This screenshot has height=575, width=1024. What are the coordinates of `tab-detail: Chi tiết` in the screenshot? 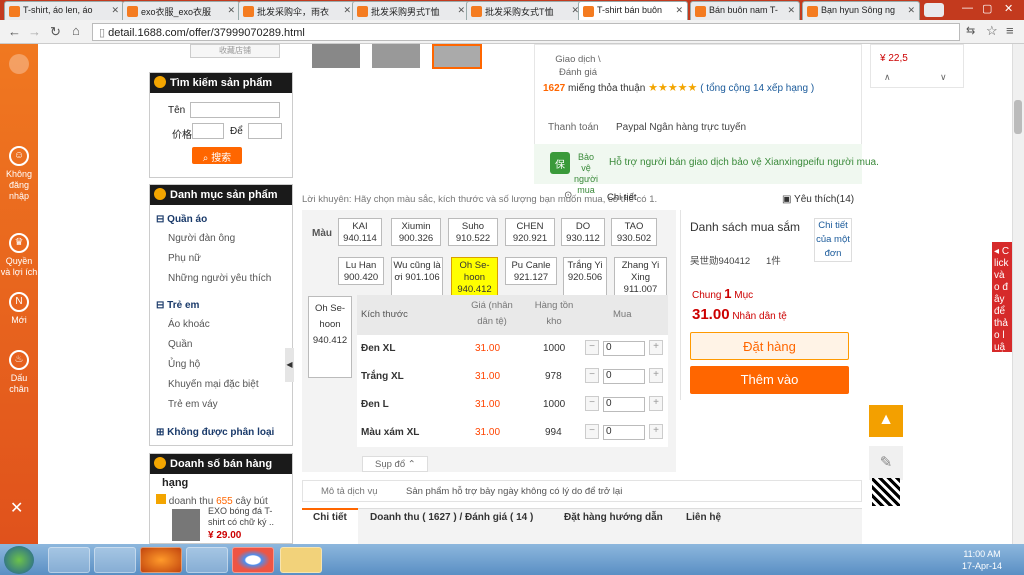 It's located at (330, 517).